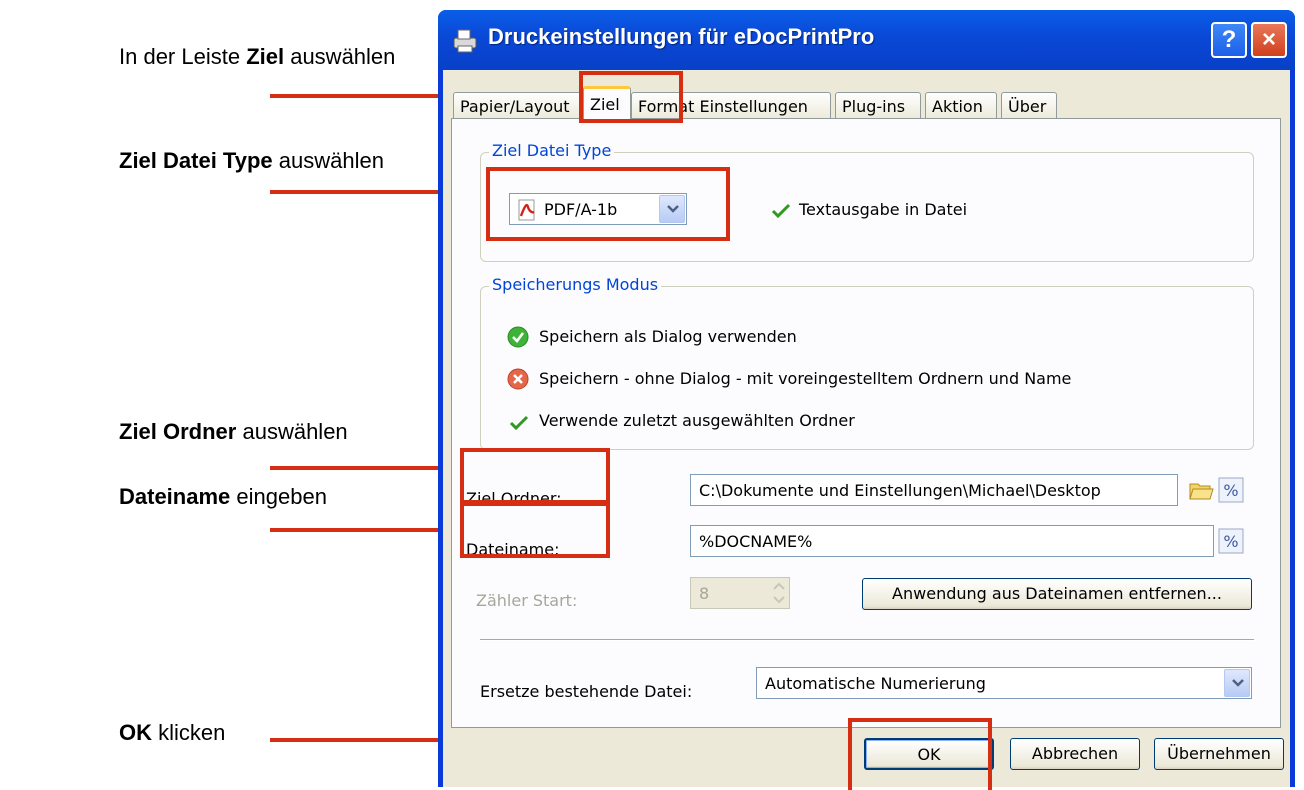 This screenshot has height=790, width=1304. I want to click on close-button: ×, so click(1269, 40).